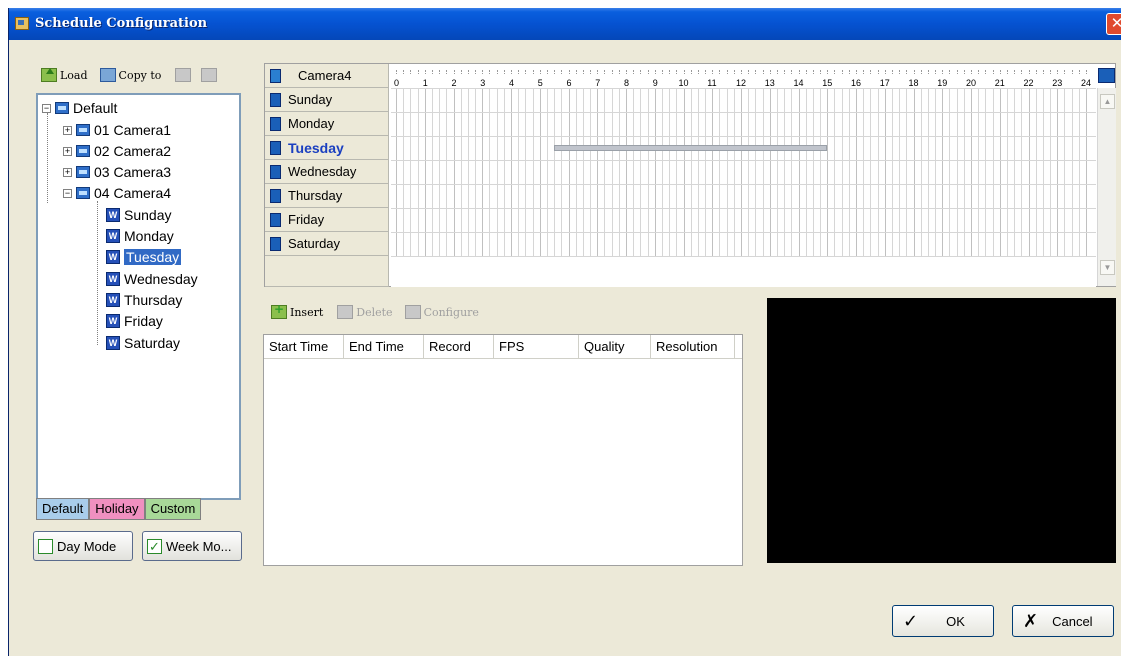 This screenshot has width=1121, height=656. I want to click on day-icon, so click(275, 243).